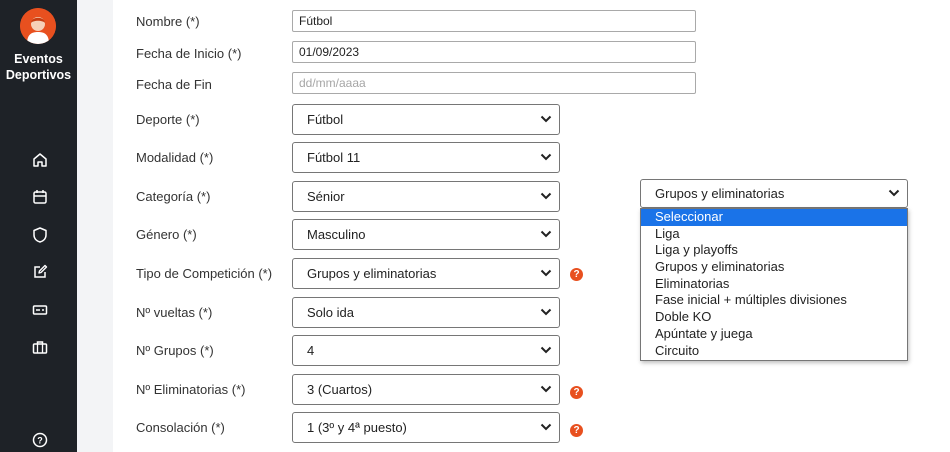 This screenshot has width=950, height=452. I want to click on modalidad-label: Modalidad (*), so click(175, 157).